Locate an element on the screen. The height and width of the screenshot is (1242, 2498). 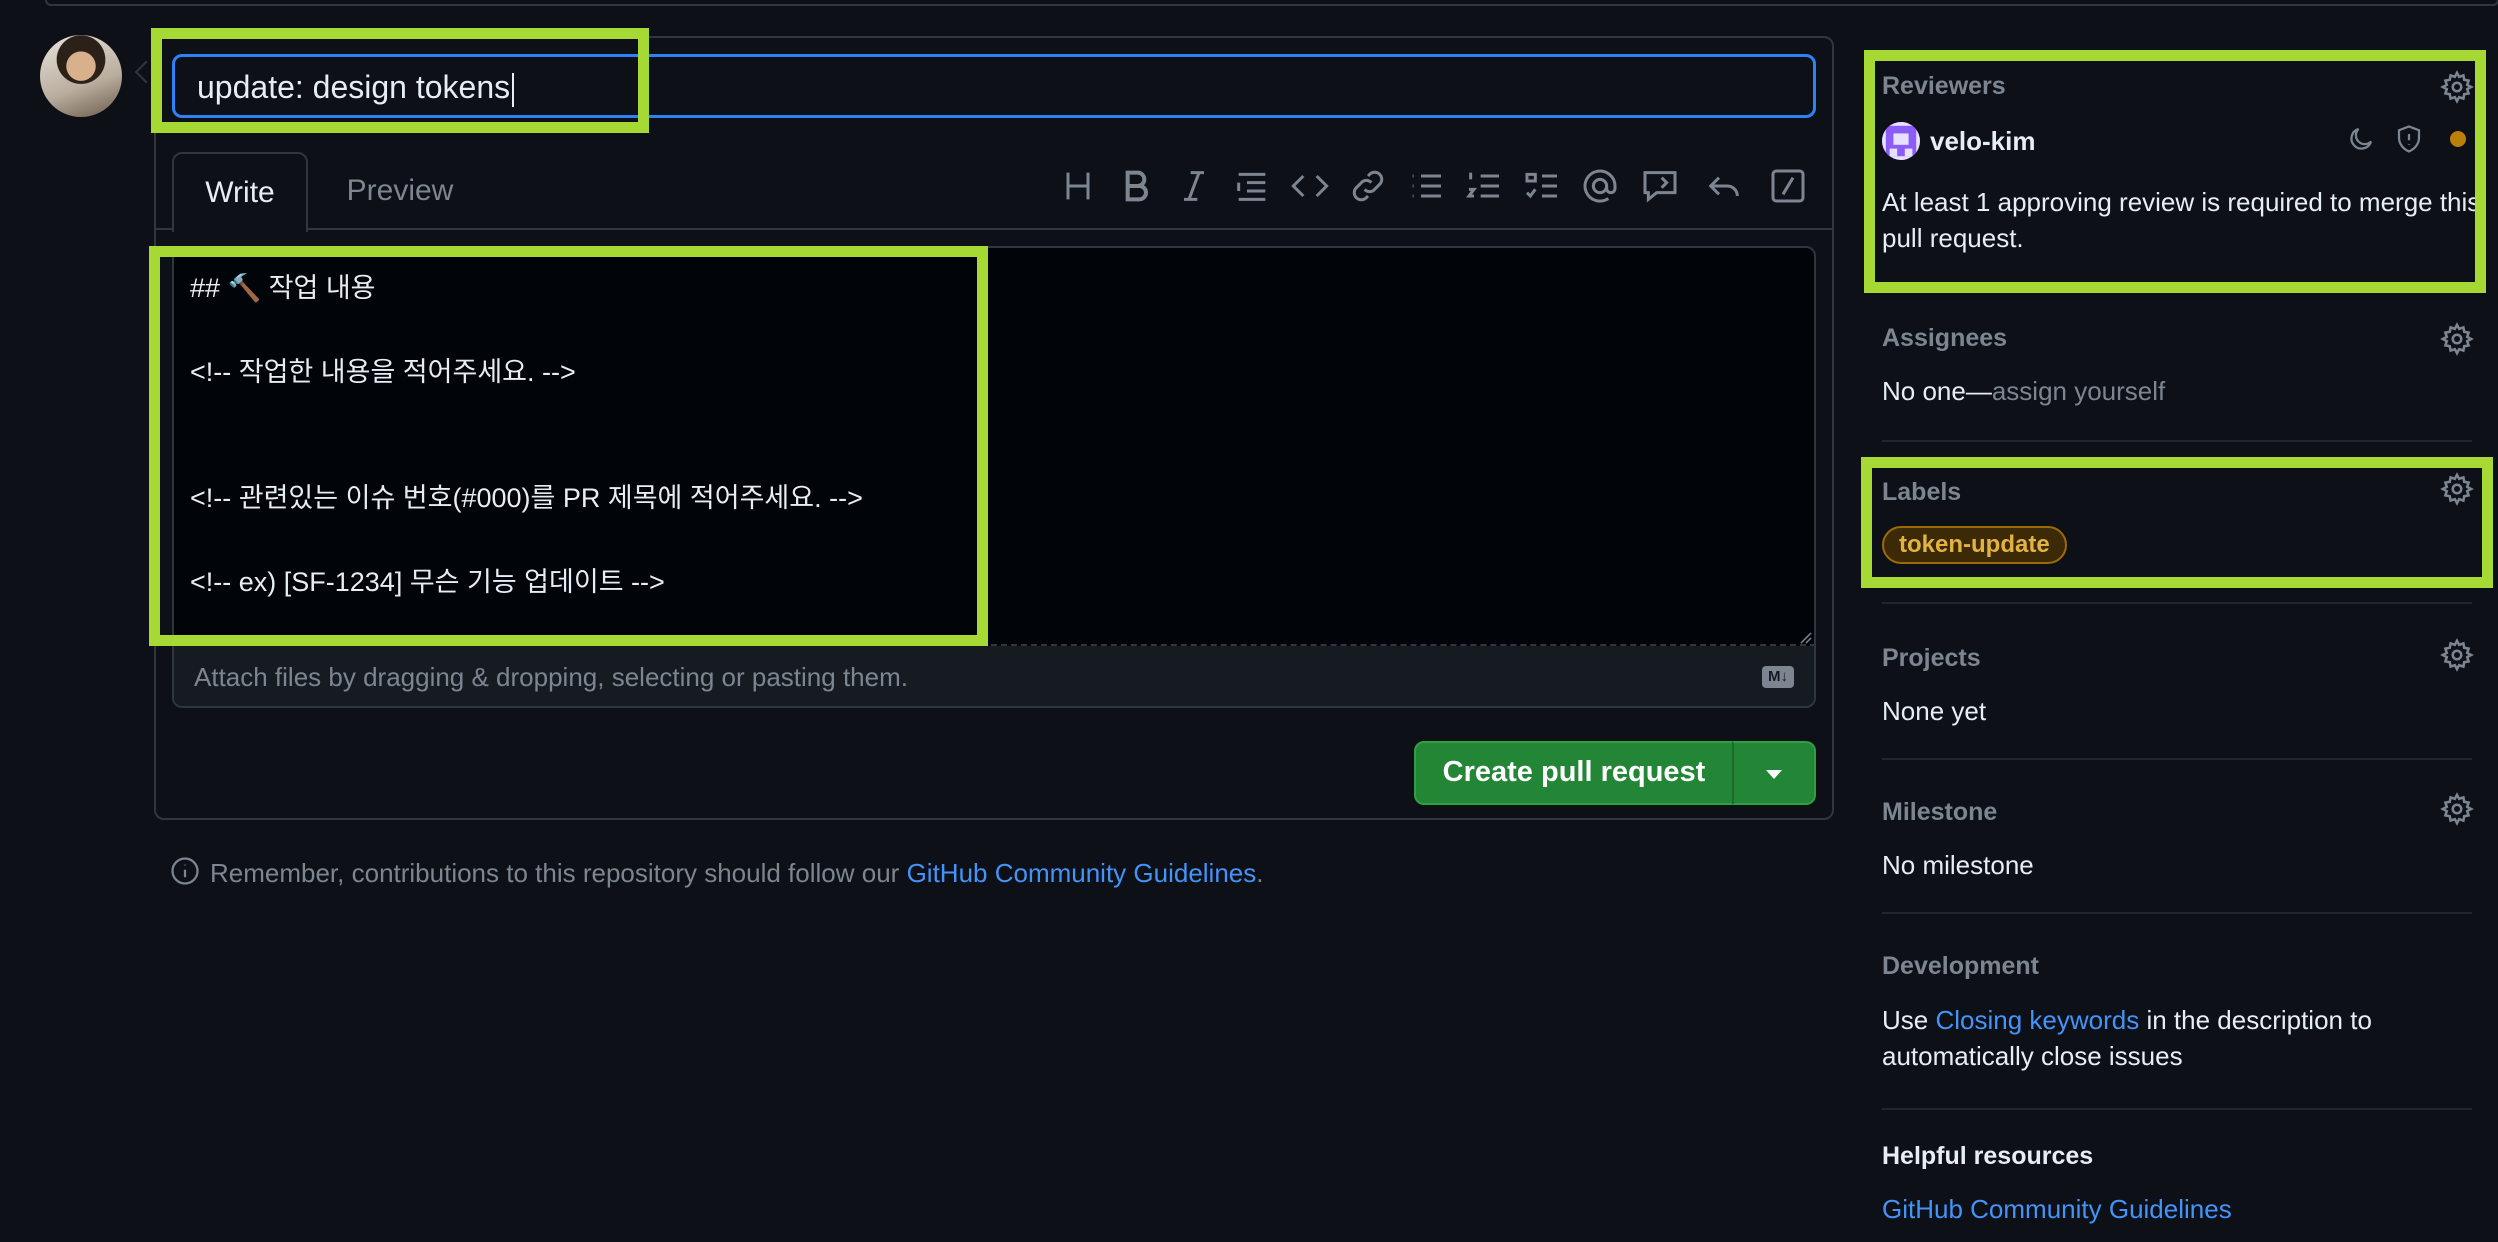
reviewer-avatar is located at coordinates (1901, 141).